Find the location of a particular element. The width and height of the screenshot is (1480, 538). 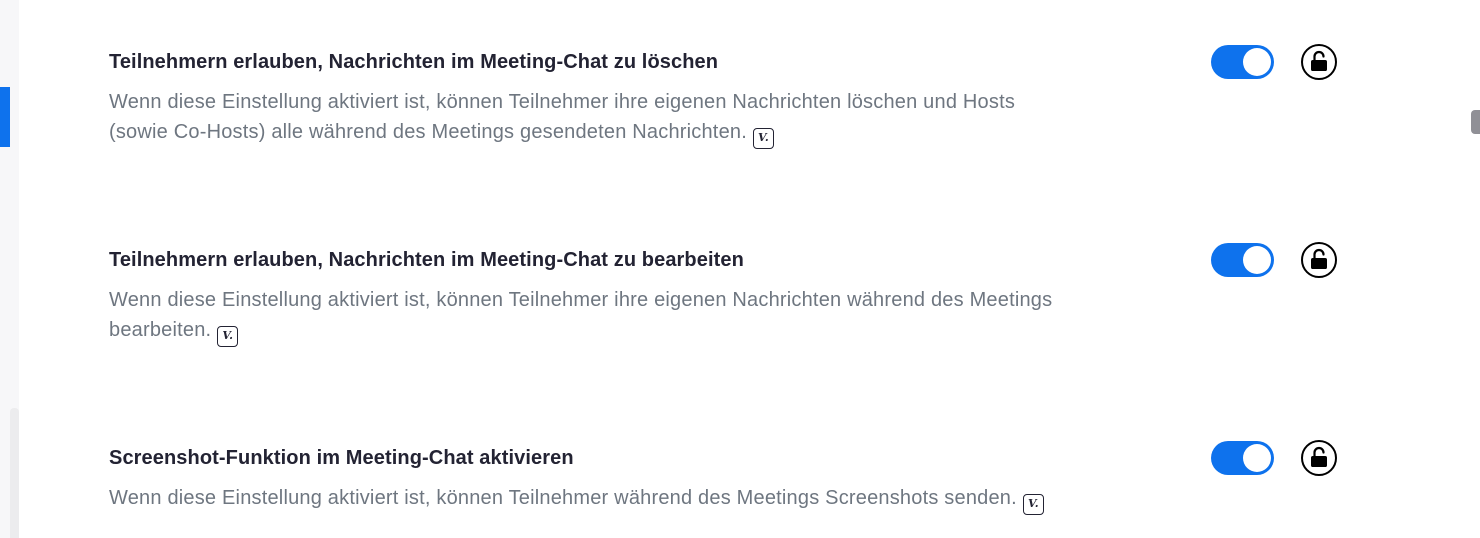

page-scrollbar-thumb is located at coordinates (1475, 122).